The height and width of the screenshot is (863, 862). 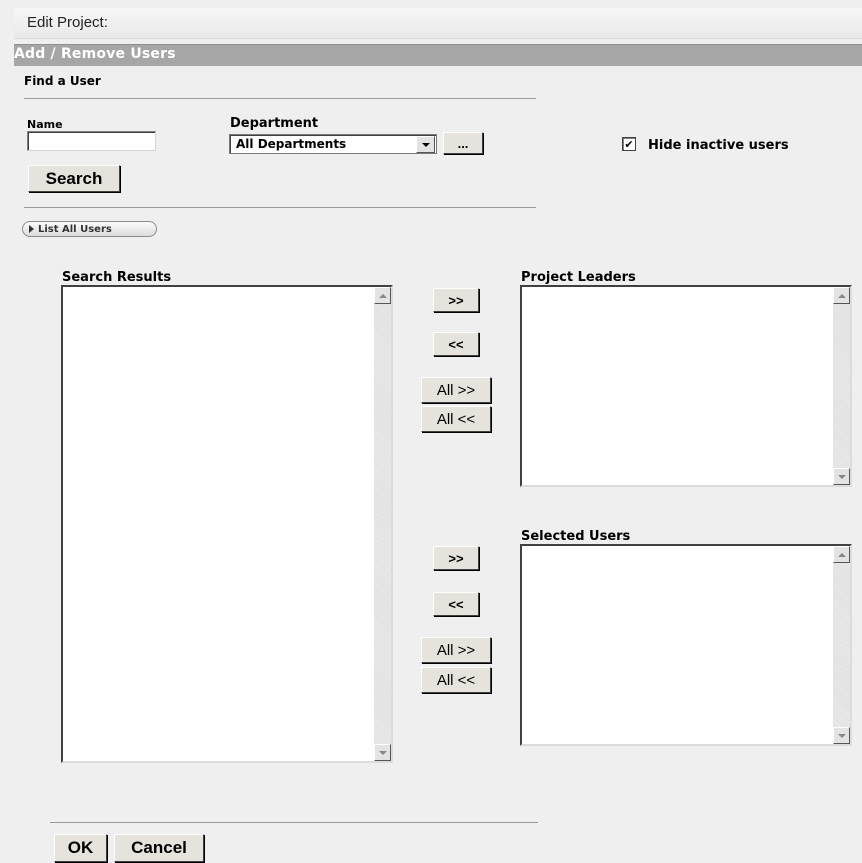 What do you see at coordinates (686, 386) in the screenshot?
I see `project-leaders-list` at bounding box center [686, 386].